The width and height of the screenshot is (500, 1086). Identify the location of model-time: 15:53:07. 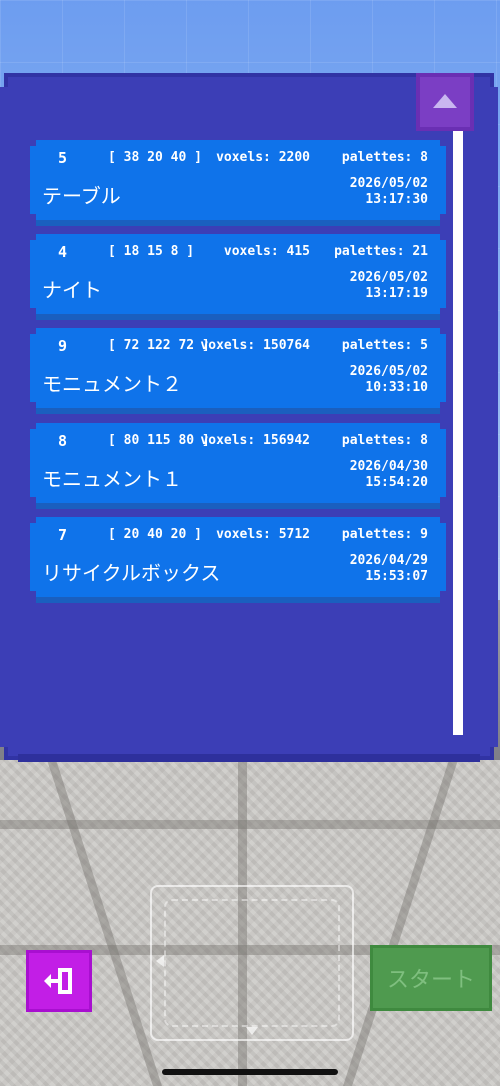
(396, 576).